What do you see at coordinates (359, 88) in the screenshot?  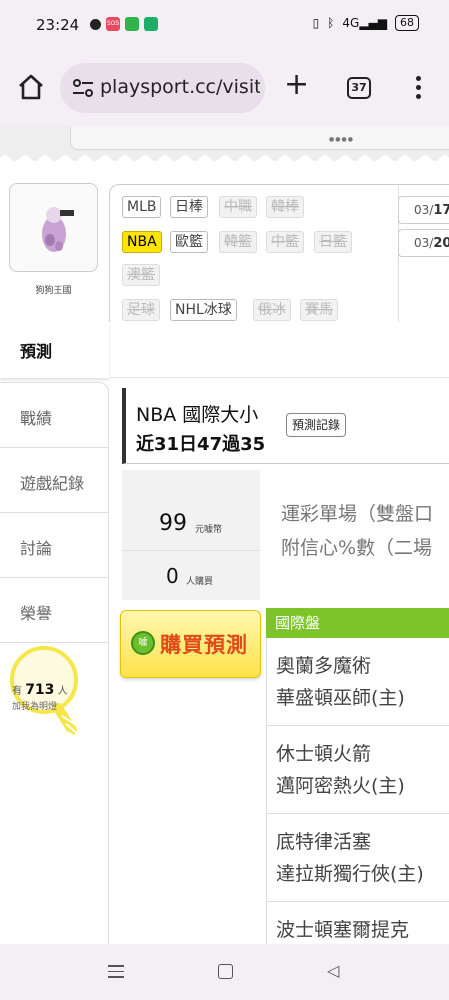 I see `tab-switcher-button: 37` at bounding box center [359, 88].